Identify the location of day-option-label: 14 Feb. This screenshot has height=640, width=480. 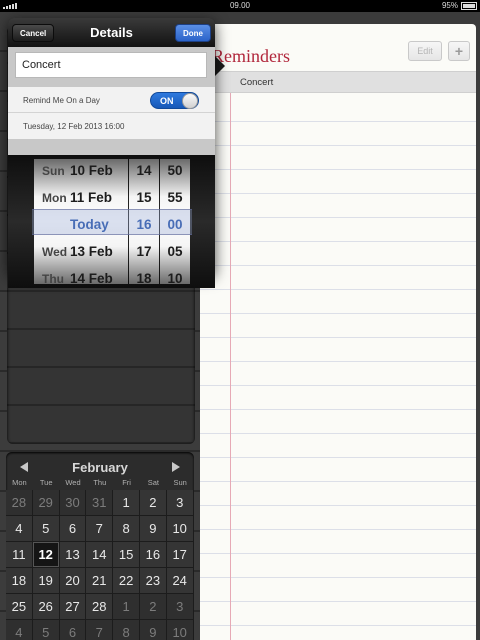
(91, 277).